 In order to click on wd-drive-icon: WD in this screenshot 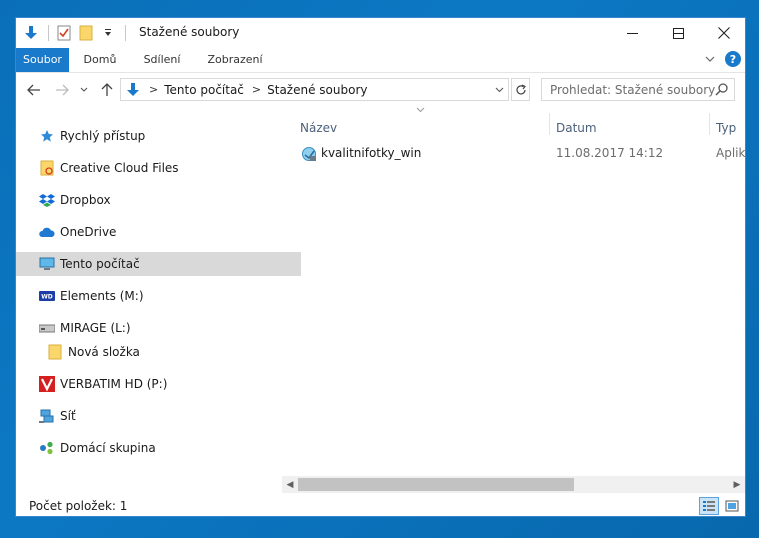, I will do `click(47, 296)`.